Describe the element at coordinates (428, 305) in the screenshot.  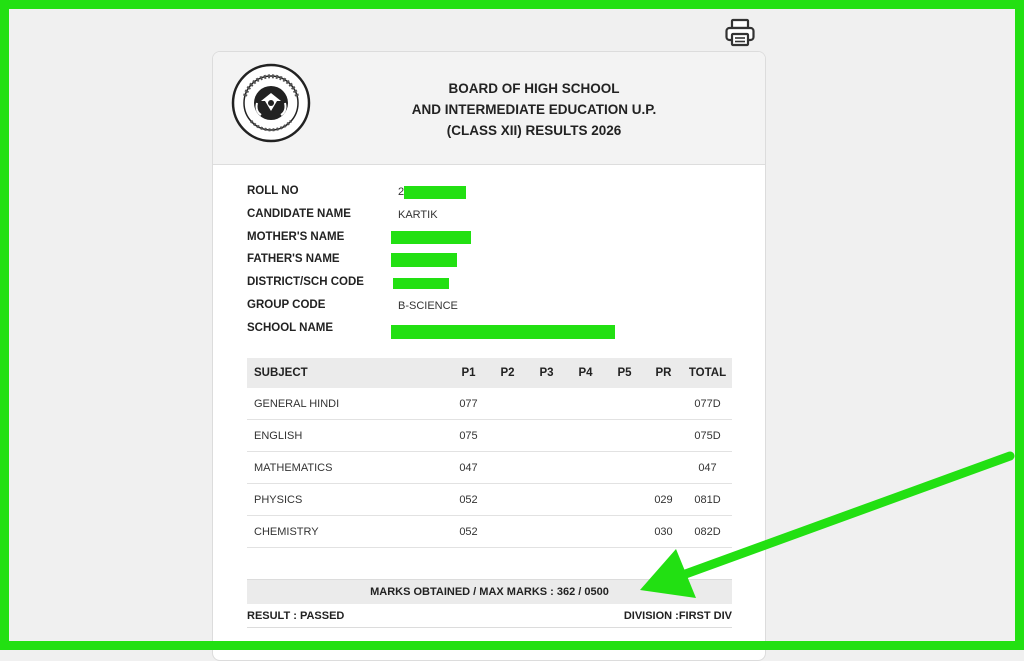
I see `group-code-value: B-SCIENCE` at that location.